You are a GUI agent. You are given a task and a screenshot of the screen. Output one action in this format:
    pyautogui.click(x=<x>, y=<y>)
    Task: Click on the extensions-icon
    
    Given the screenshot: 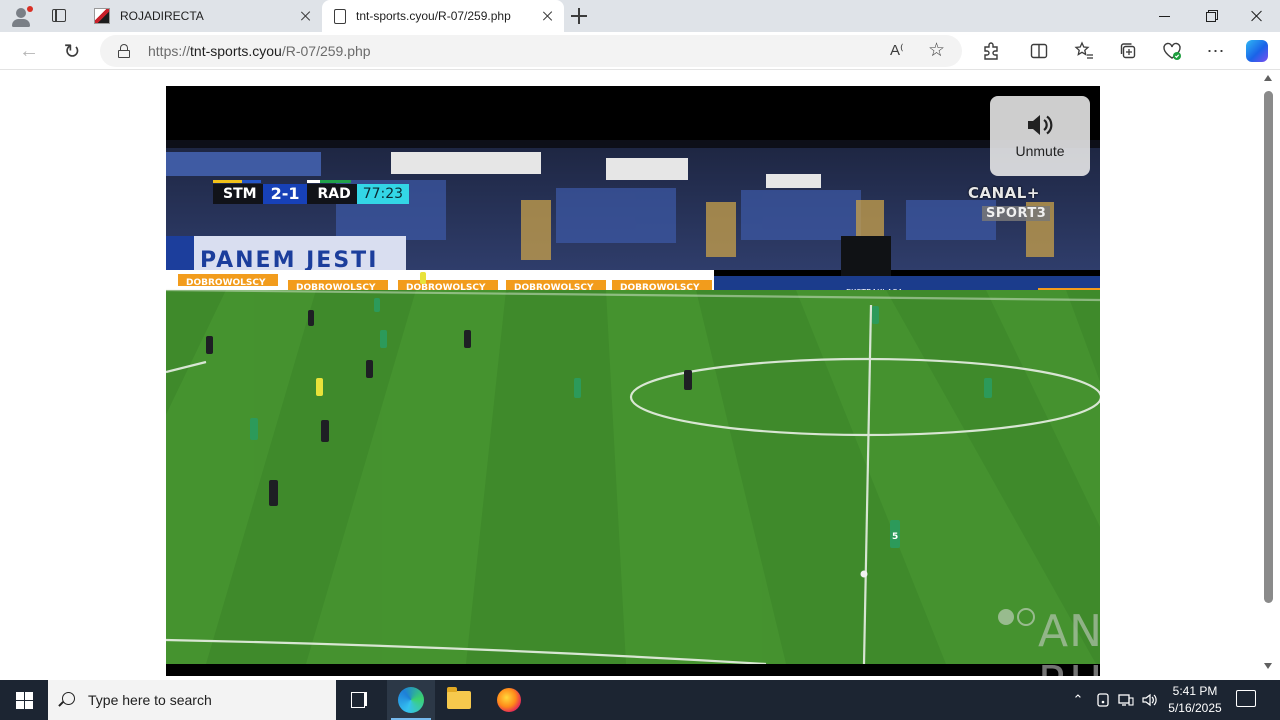 What is the action you would take?
    pyautogui.click(x=991, y=51)
    